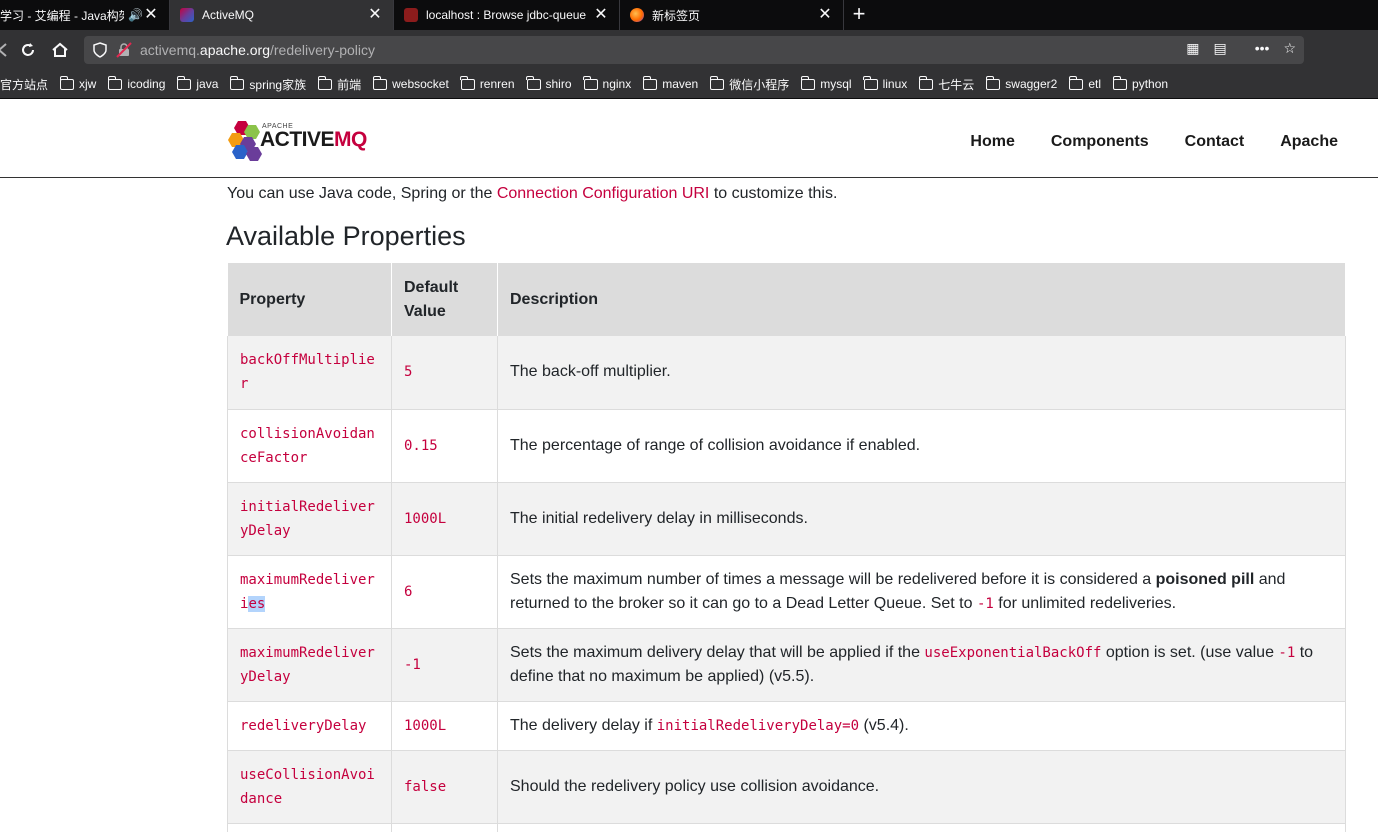 This screenshot has height=832, width=1378. I want to click on default-value: 0.15, so click(444, 446).